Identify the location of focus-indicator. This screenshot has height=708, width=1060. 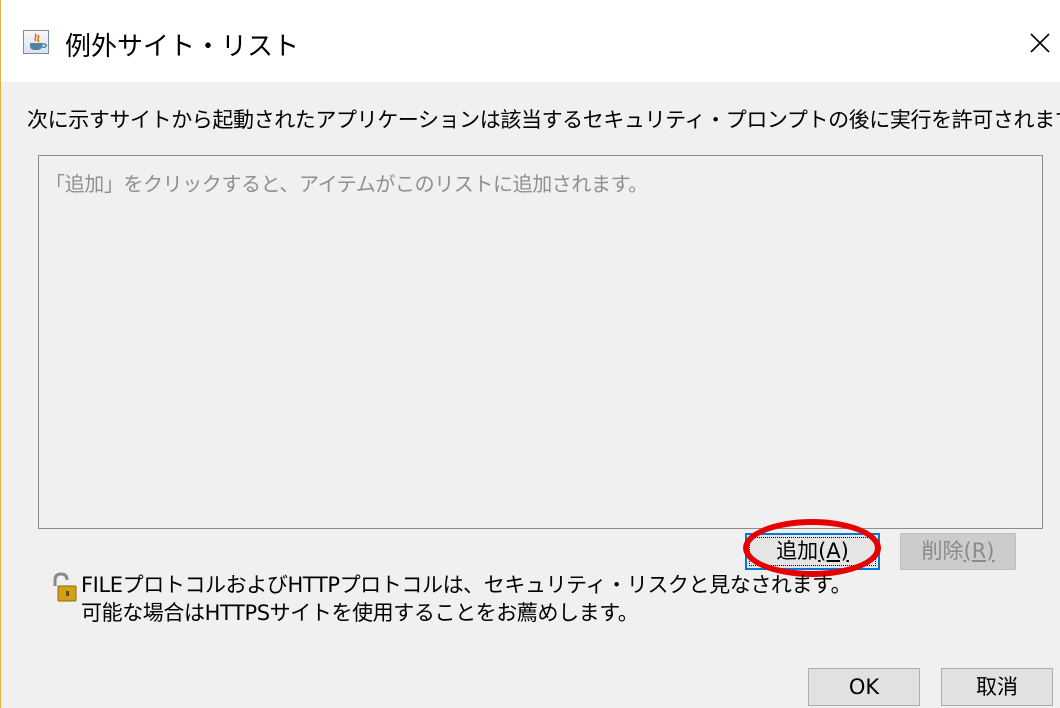
(812, 551).